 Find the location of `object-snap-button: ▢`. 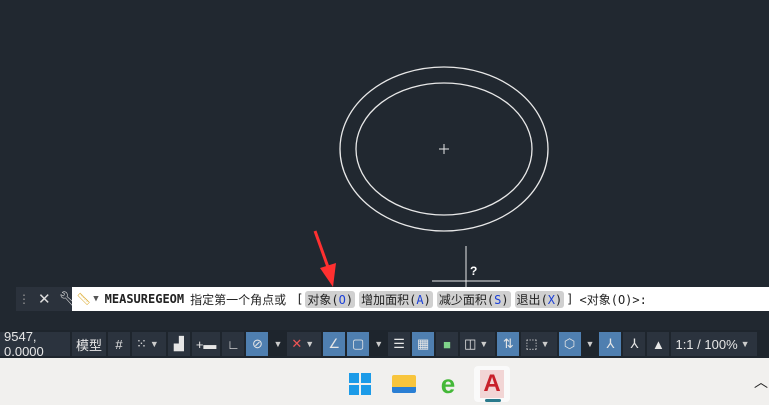

object-snap-button: ▢ is located at coordinates (358, 344).